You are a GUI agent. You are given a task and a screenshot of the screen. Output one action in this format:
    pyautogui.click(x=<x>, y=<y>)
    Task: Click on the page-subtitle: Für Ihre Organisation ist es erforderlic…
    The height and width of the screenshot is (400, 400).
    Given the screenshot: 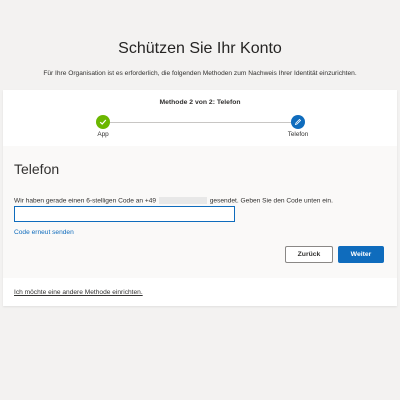 What is the action you would take?
    pyautogui.click(x=200, y=73)
    